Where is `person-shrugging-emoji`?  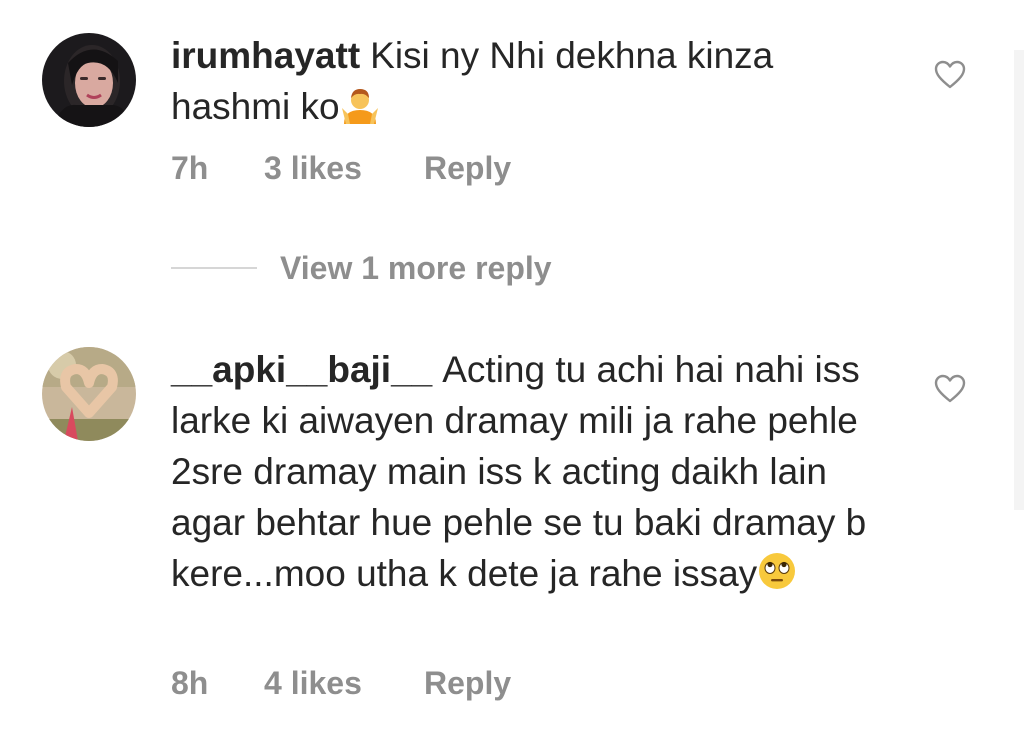
person-shrugging-emoji is located at coordinates (360, 104).